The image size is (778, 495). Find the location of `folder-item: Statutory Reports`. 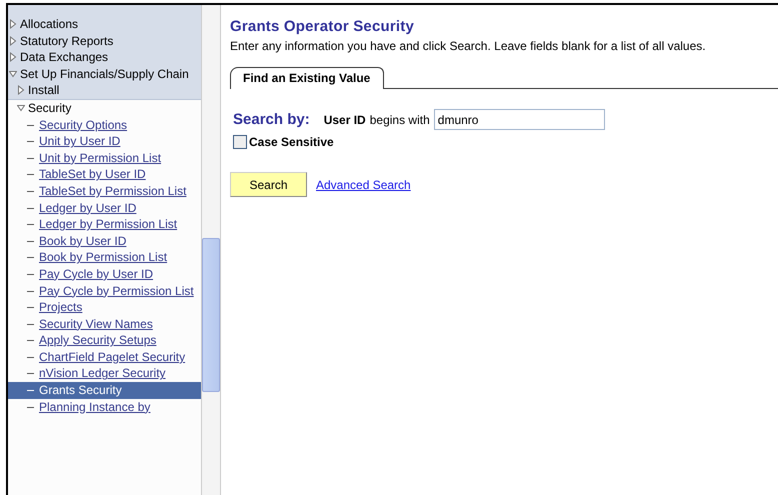

folder-item: Statutory Reports is located at coordinates (67, 41).